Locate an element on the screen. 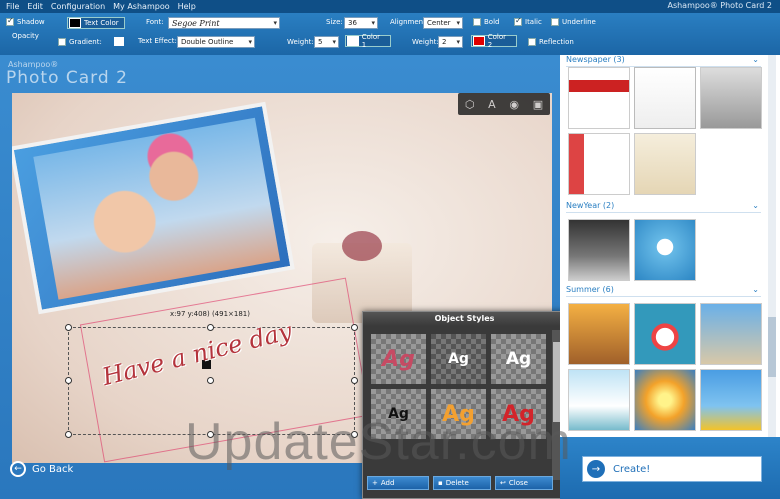 Image resolution: width=780 pixels, height=499 pixels. category-label: Newspaper (3) is located at coordinates (595, 59).